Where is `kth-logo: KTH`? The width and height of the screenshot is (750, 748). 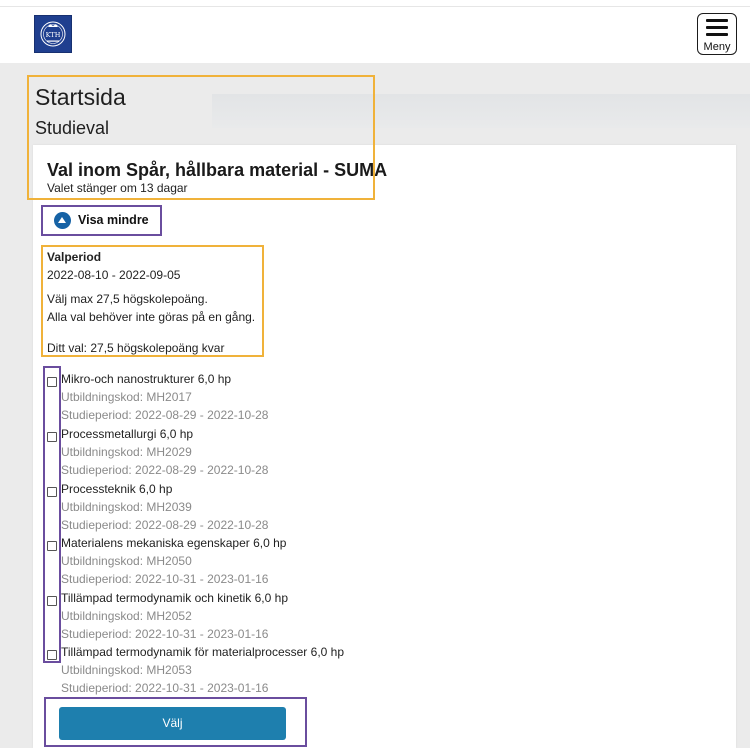
kth-logo: KTH is located at coordinates (53, 34).